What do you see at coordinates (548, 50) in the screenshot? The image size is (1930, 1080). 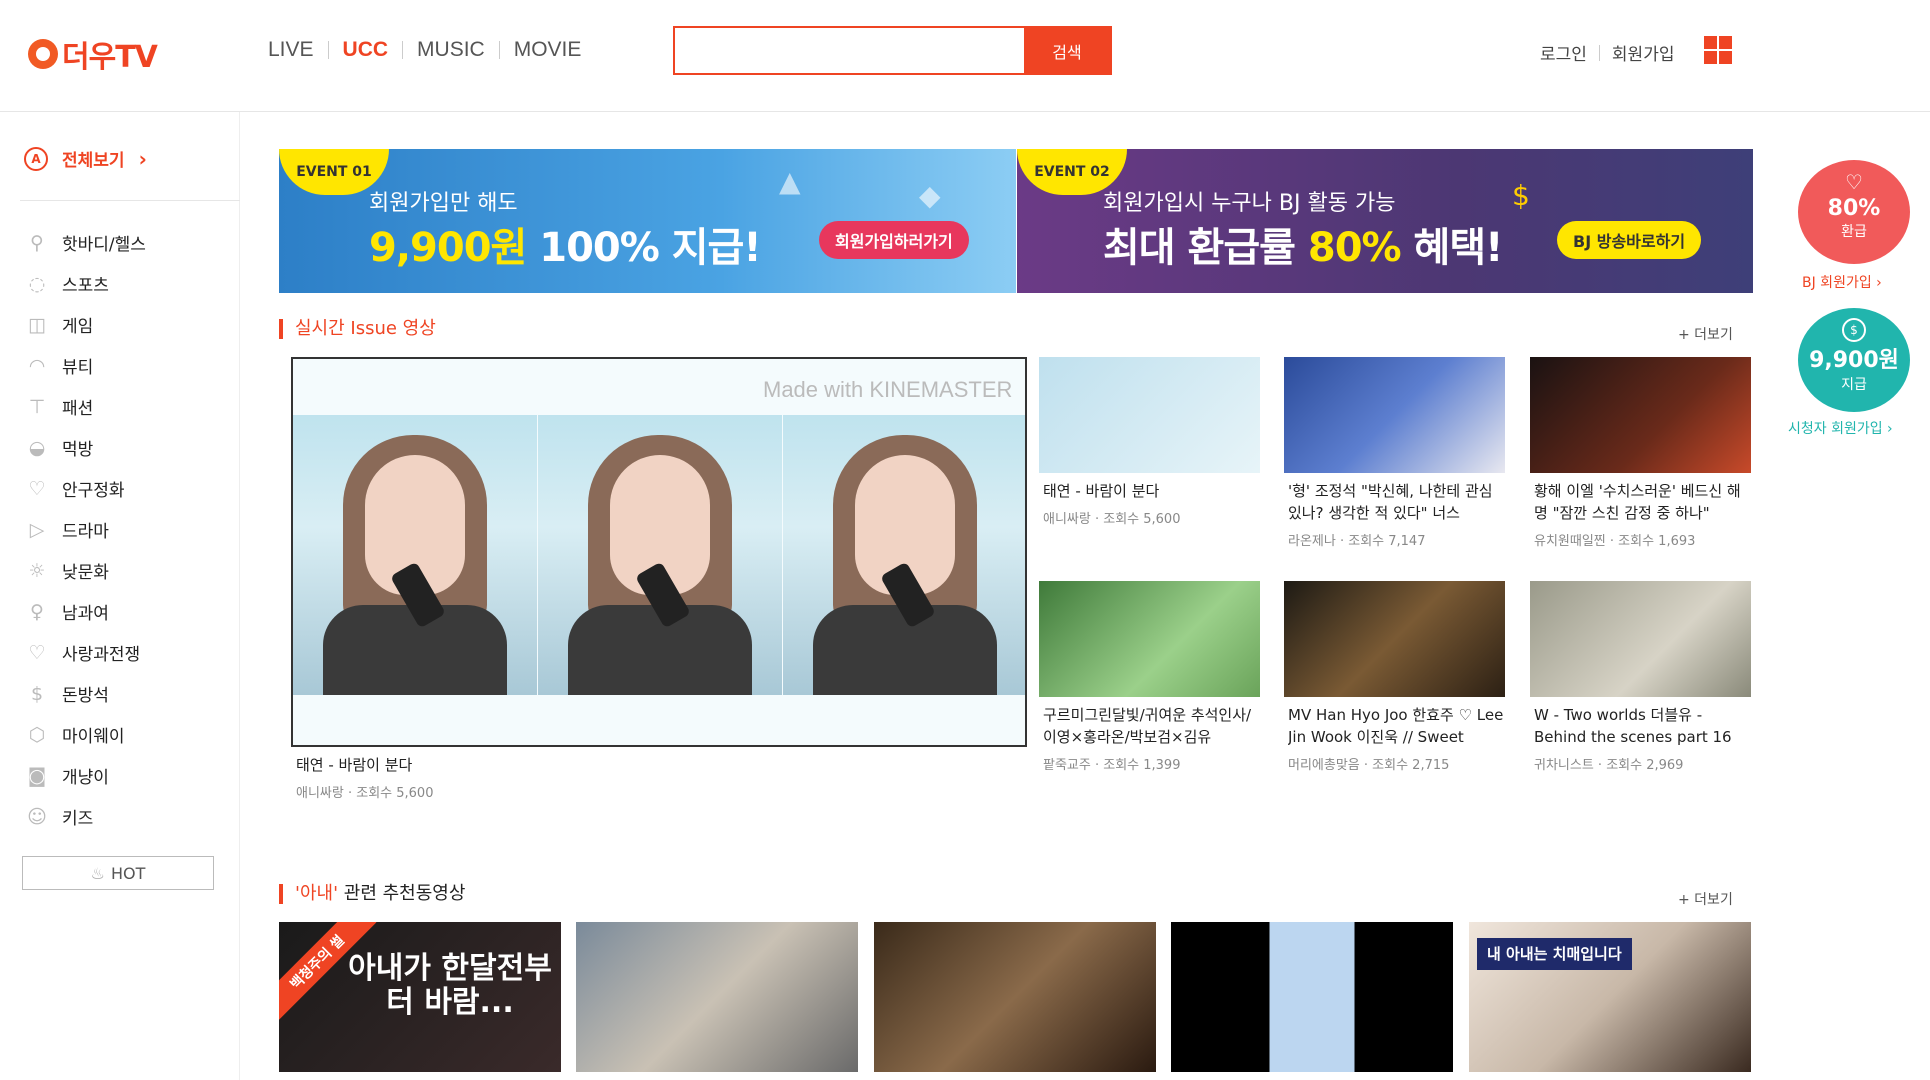 I see `nav-movie: MOVIE` at bounding box center [548, 50].